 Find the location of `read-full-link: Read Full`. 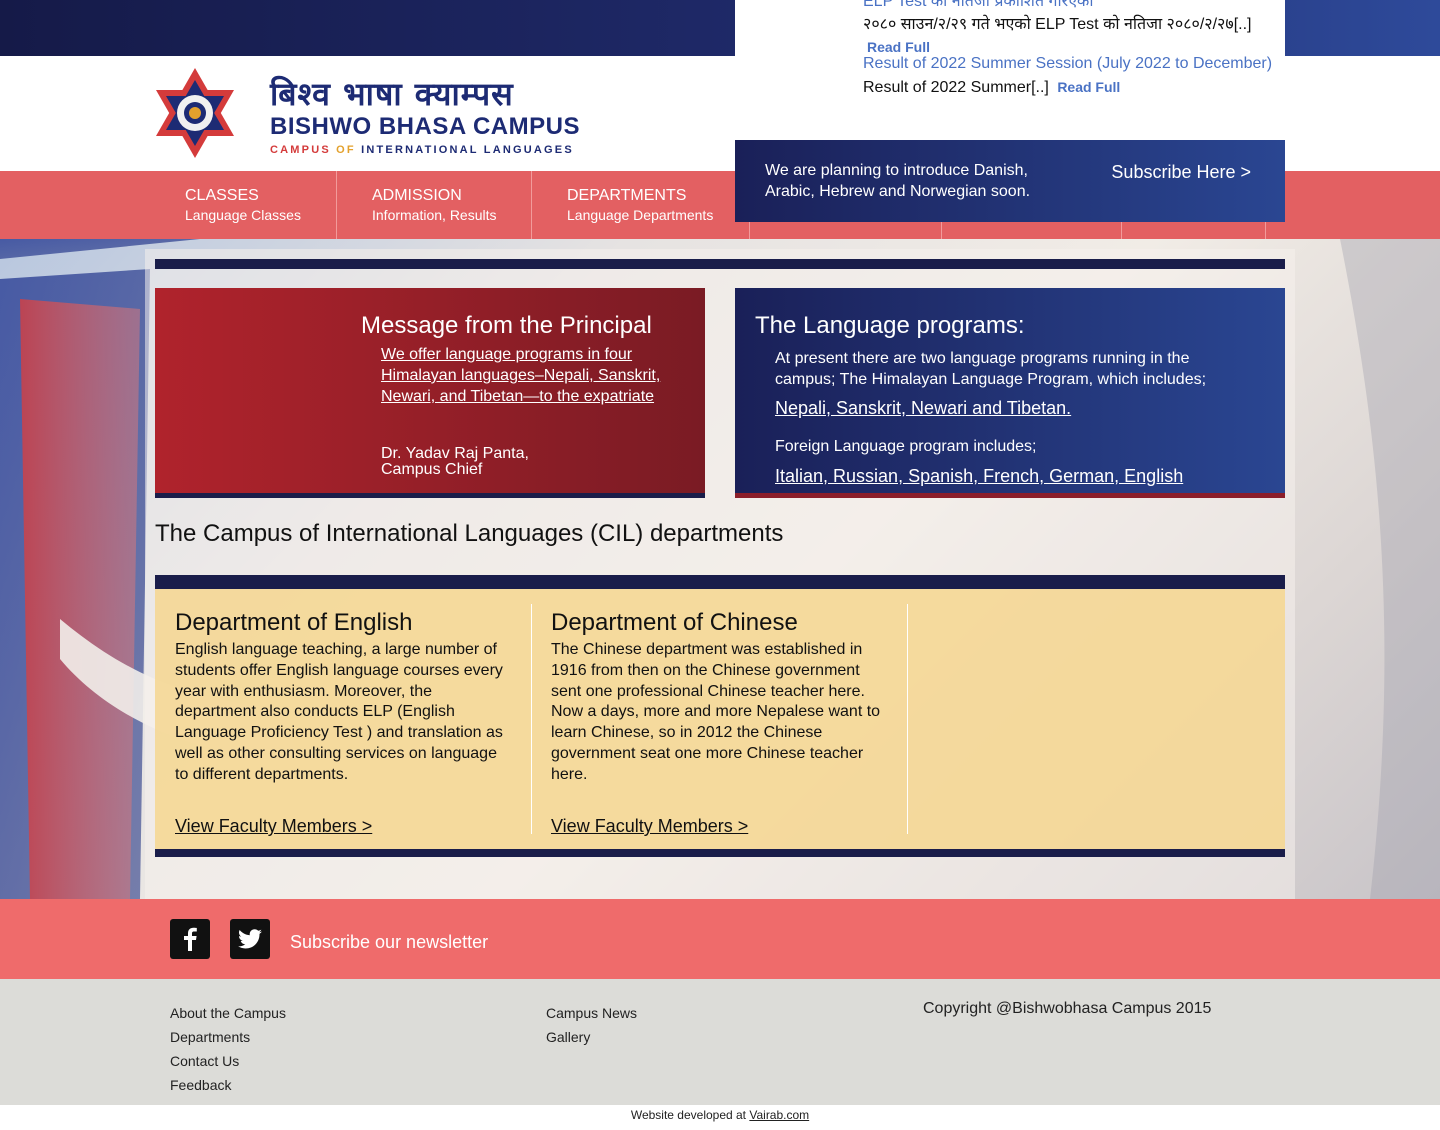

read-full-link: Read Full is located at coordinates (1088, 87).